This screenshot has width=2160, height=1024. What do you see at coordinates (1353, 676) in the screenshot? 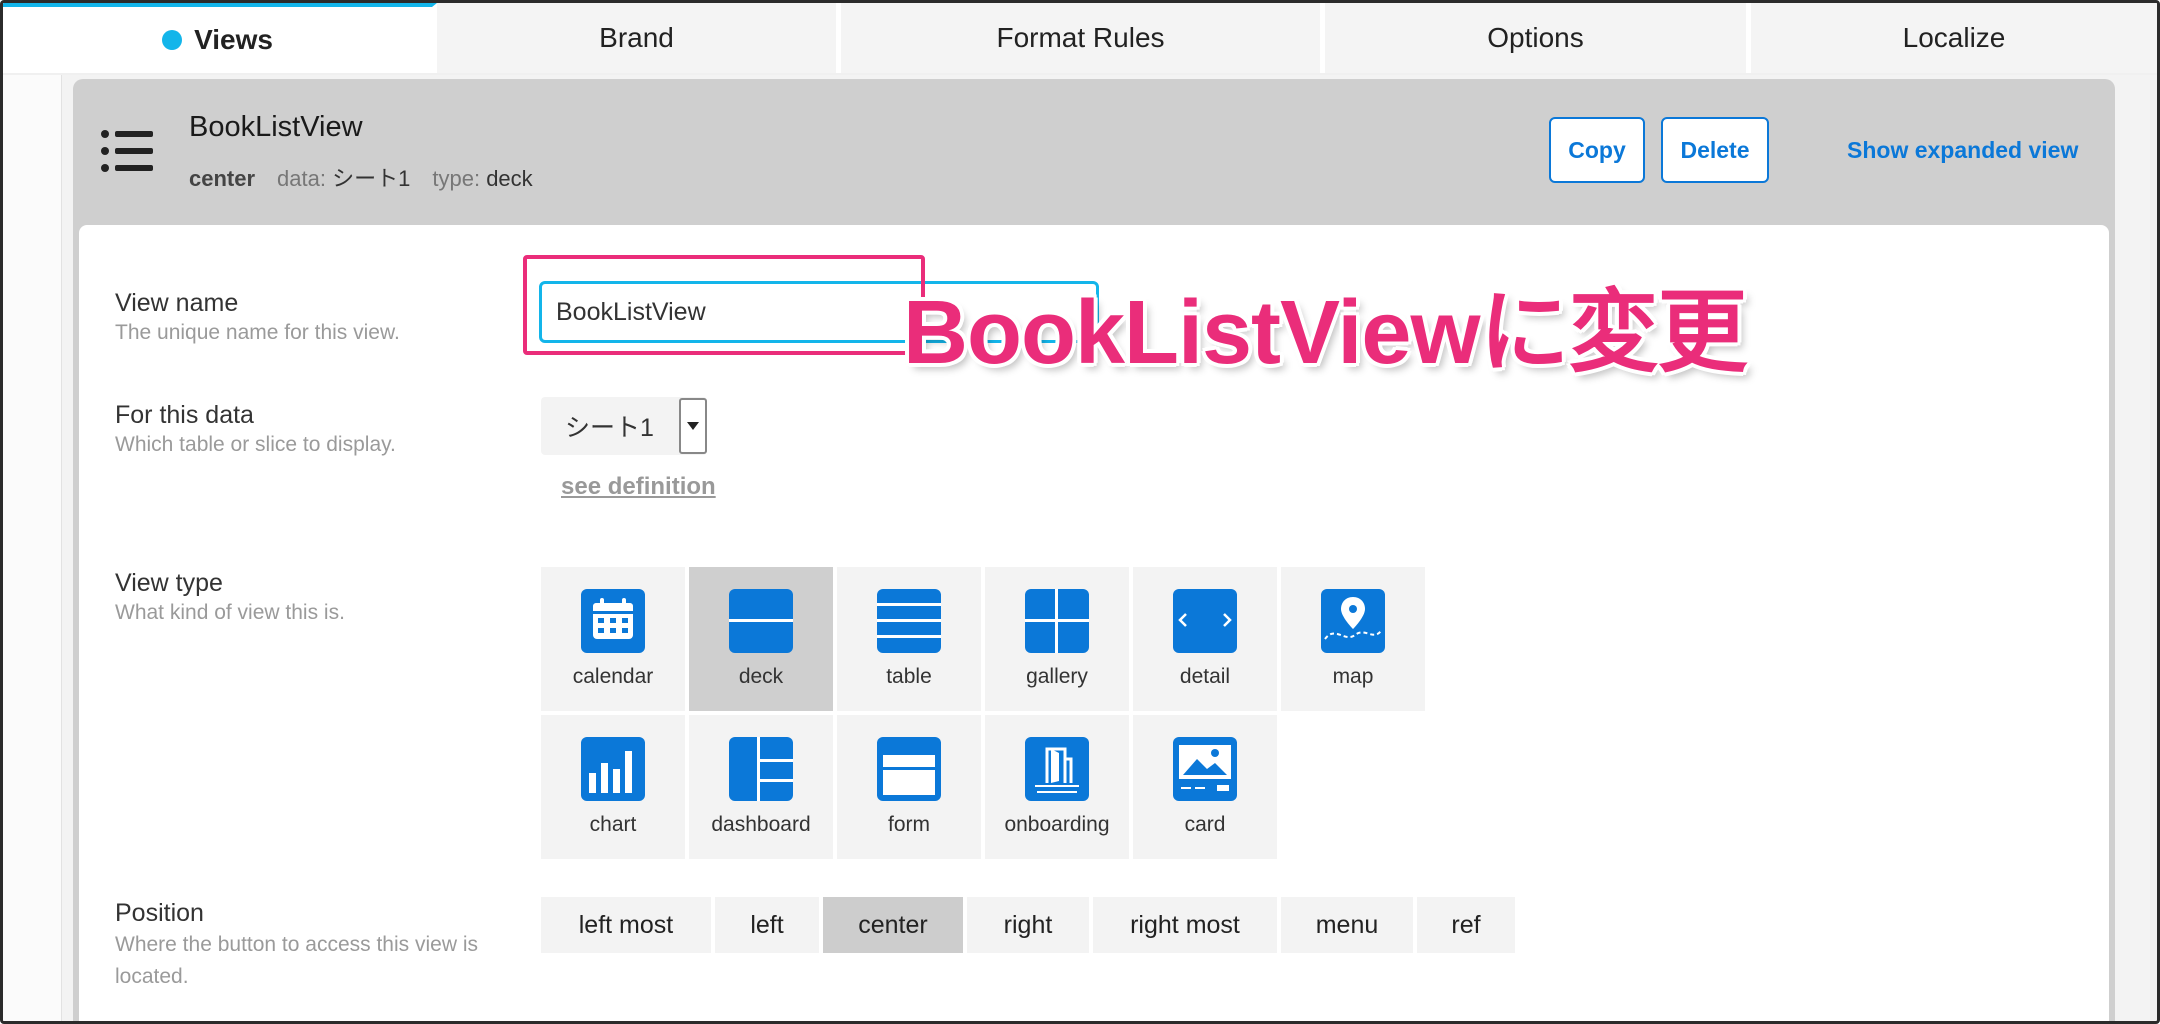
I see `view-type-label-text: map` at bounding box center [1353, 676].